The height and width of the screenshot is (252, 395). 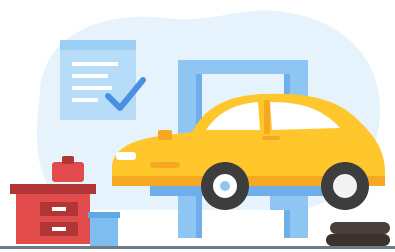 What do you see at coordinates (358, 234) in the screenshot?
I see `tire-stack-icon` at bounding box center [358, 234].